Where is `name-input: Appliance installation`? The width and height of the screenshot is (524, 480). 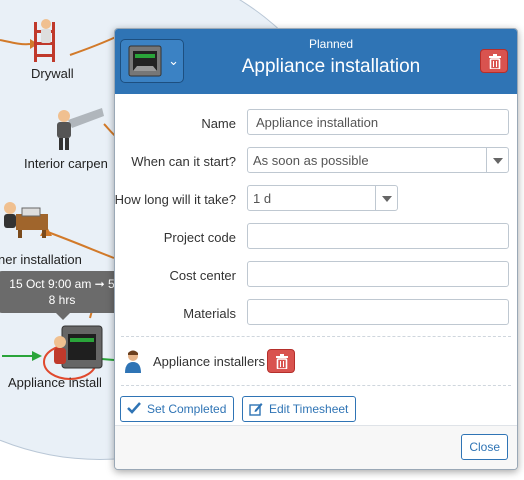
name-input: Appliance installation is located at coordinates (378, 122).